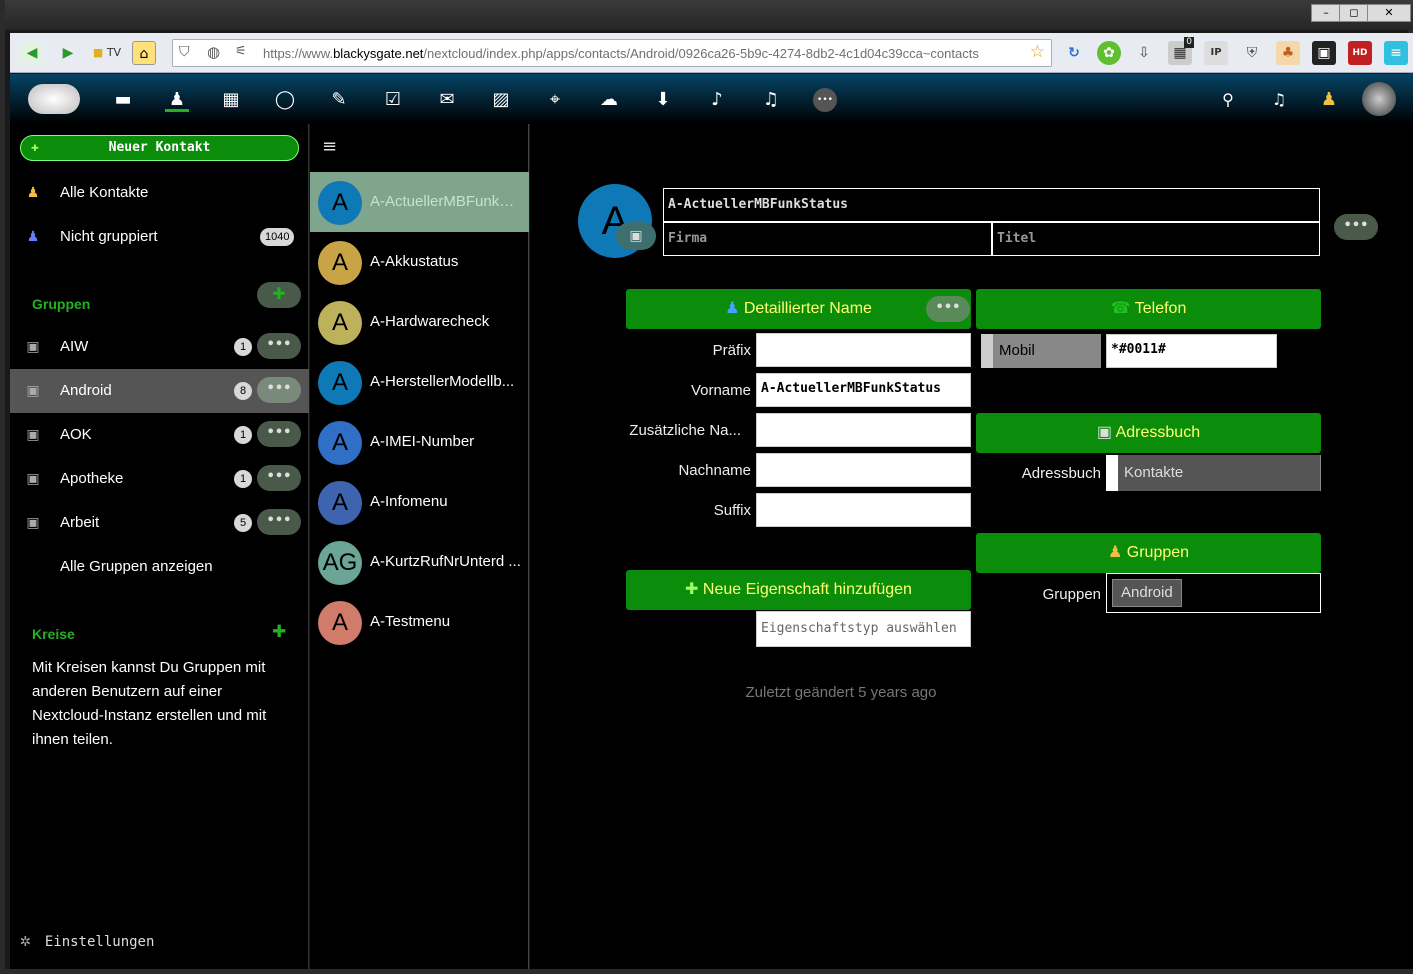 The image size is (1413, 974). I want to click on talk-icon: ◯, so click(285, 100).